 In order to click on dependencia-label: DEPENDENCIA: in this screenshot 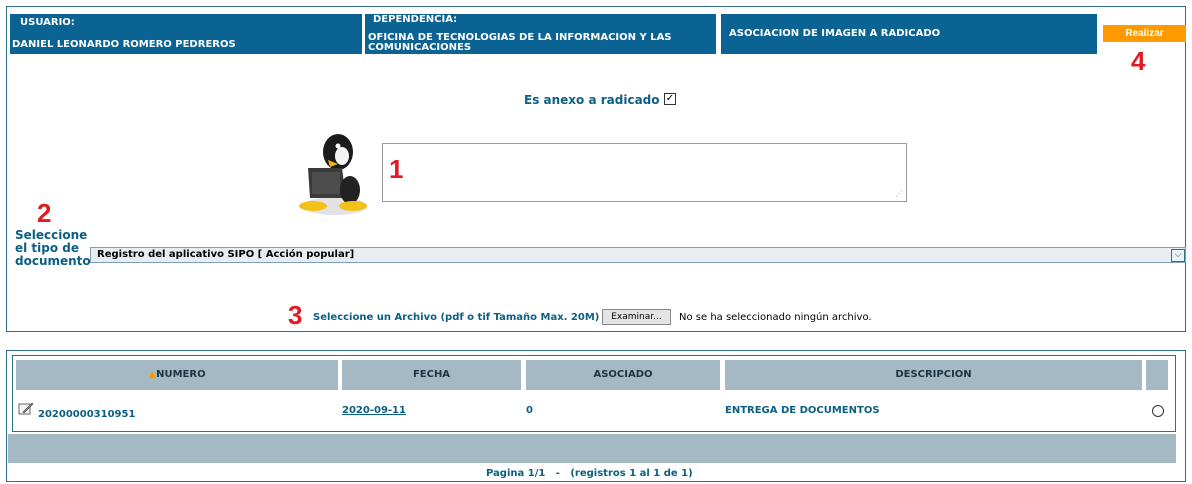, I will do `click(415, 19)`.